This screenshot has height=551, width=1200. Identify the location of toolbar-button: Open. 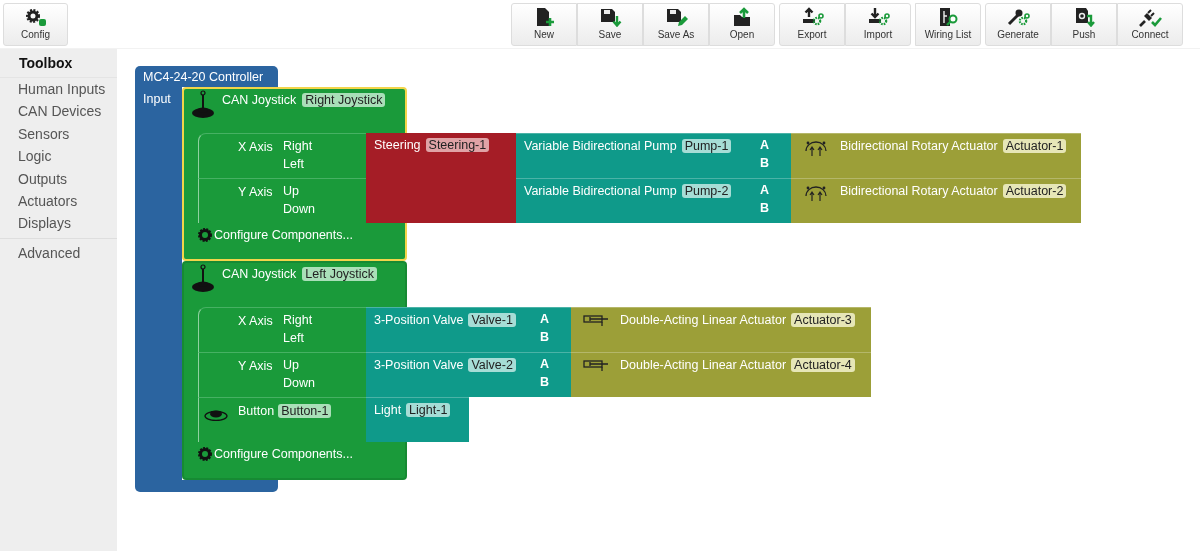
(742, 24).